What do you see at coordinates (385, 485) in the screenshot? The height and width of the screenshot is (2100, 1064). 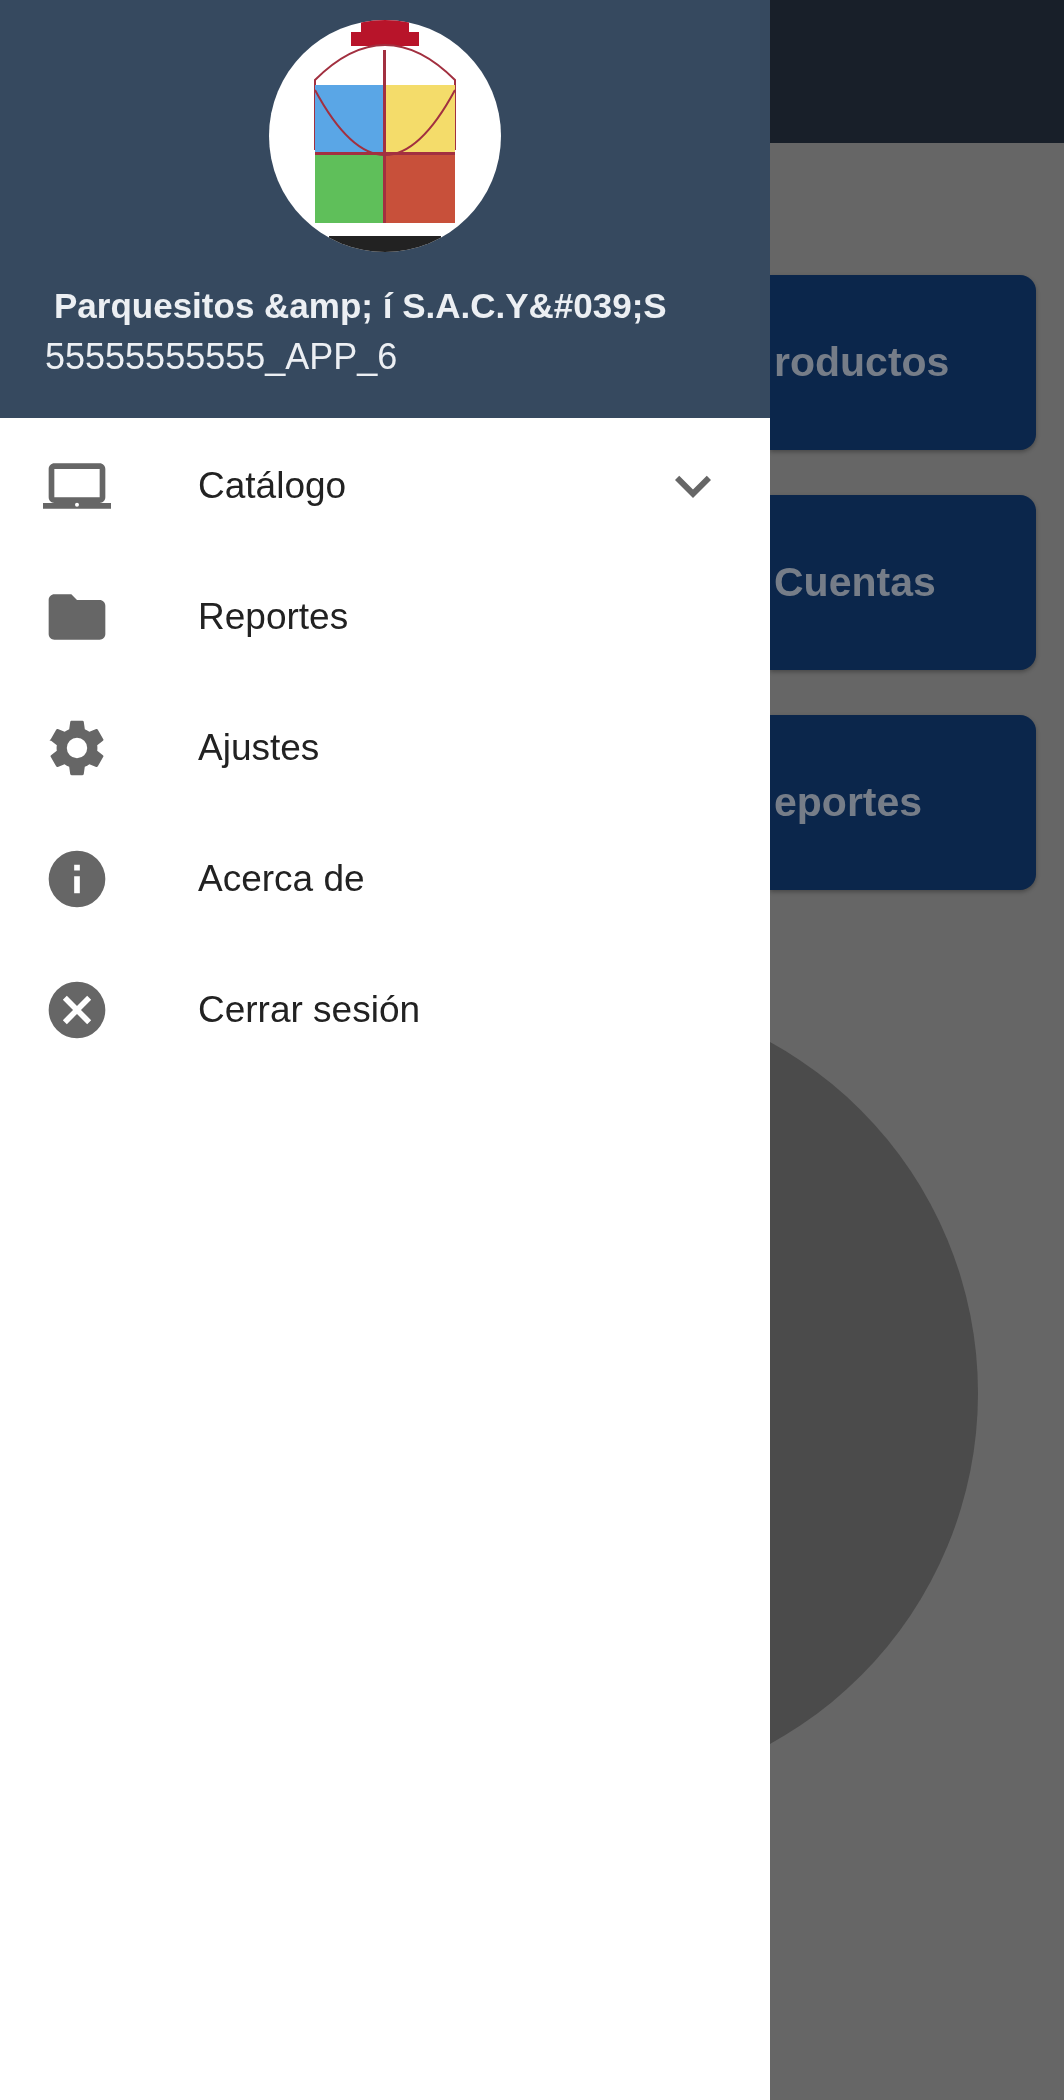 I see `menu-item: Catálogo` at bounding box center [385, 485].